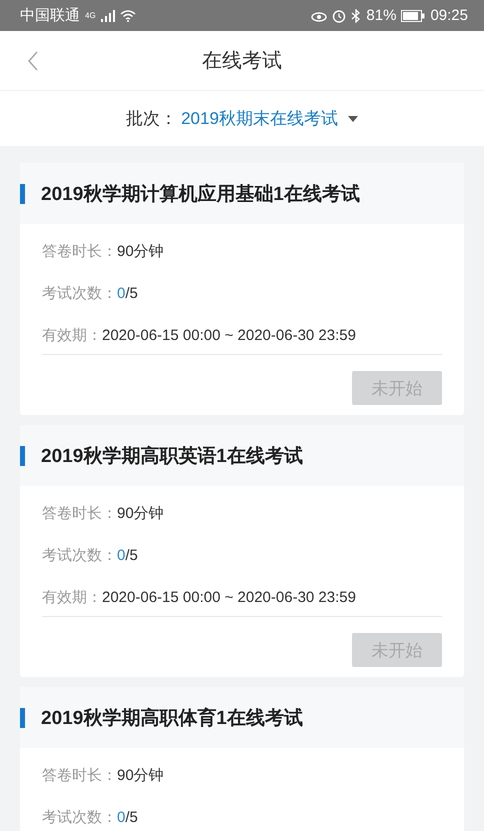 The height and width of the screenshot is (831, 484). What do you see at coordinates (259, 118) in the screenshot?
I see `batch-dropdown: 2019秋期末在线考试` at bounding box center [259, 118].